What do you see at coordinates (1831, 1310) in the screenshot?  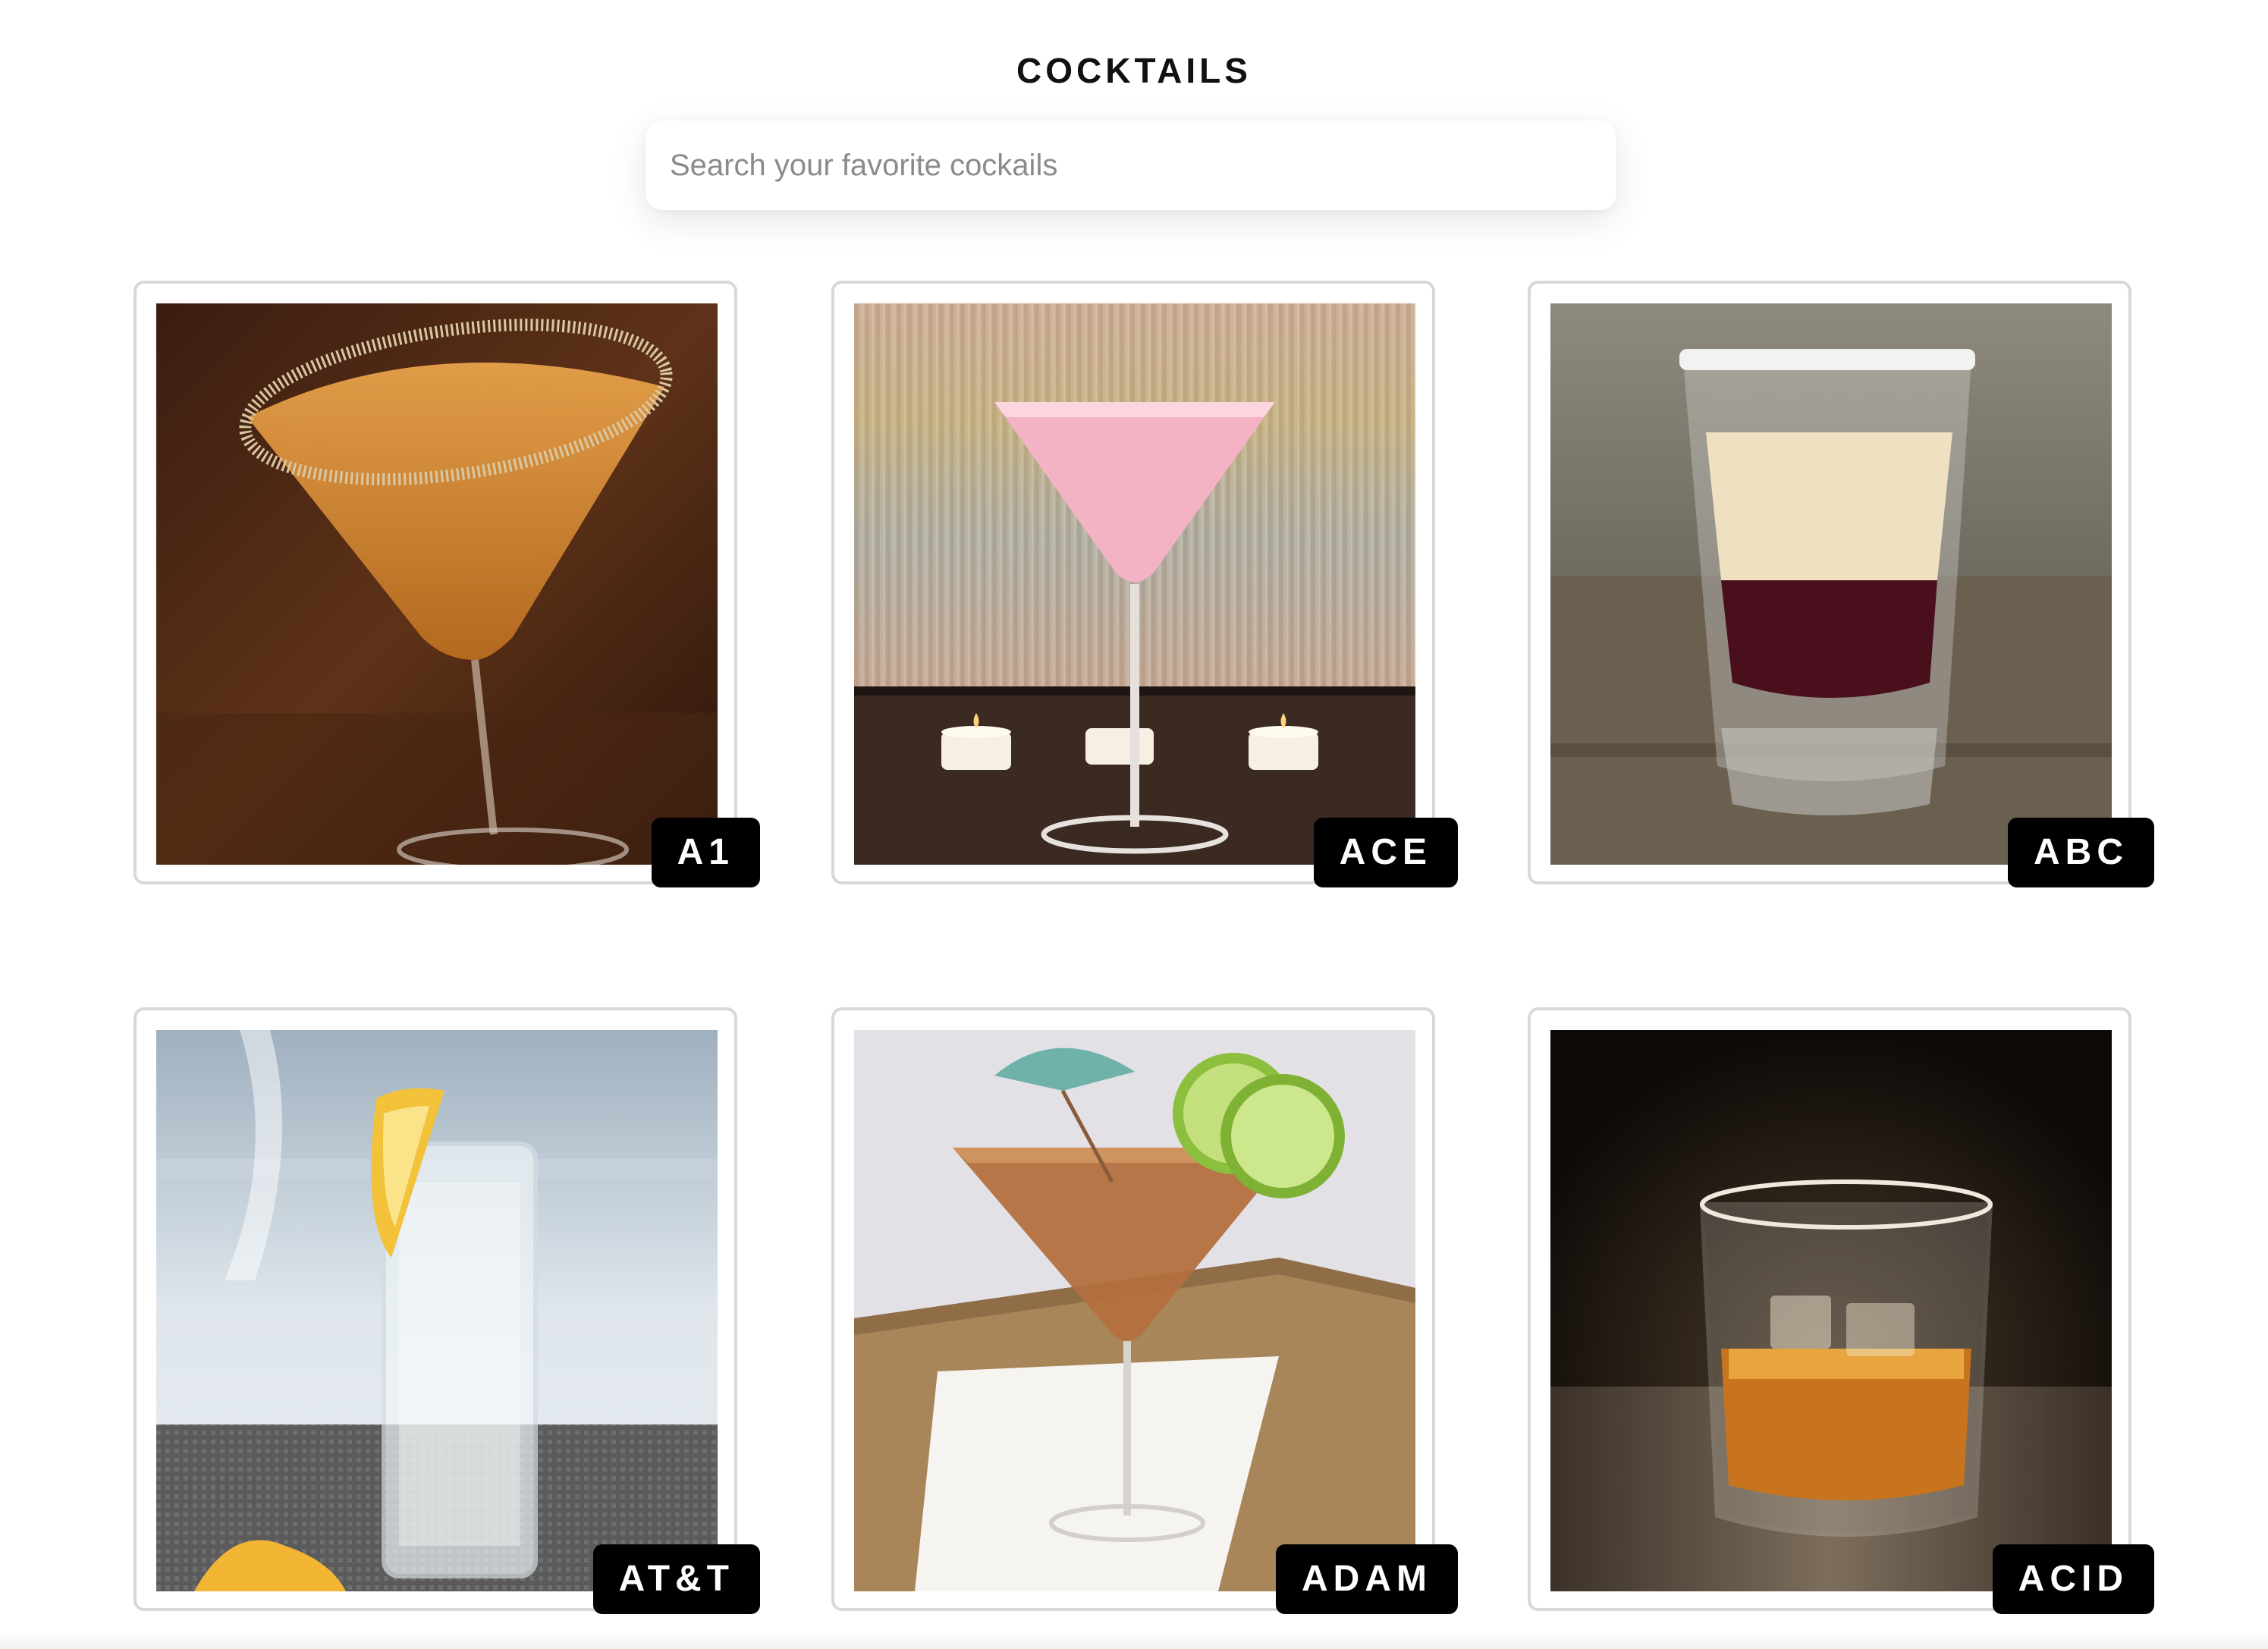 I see `whiskey-rocks-glass-icon` at bounding box center [1831, 1310].